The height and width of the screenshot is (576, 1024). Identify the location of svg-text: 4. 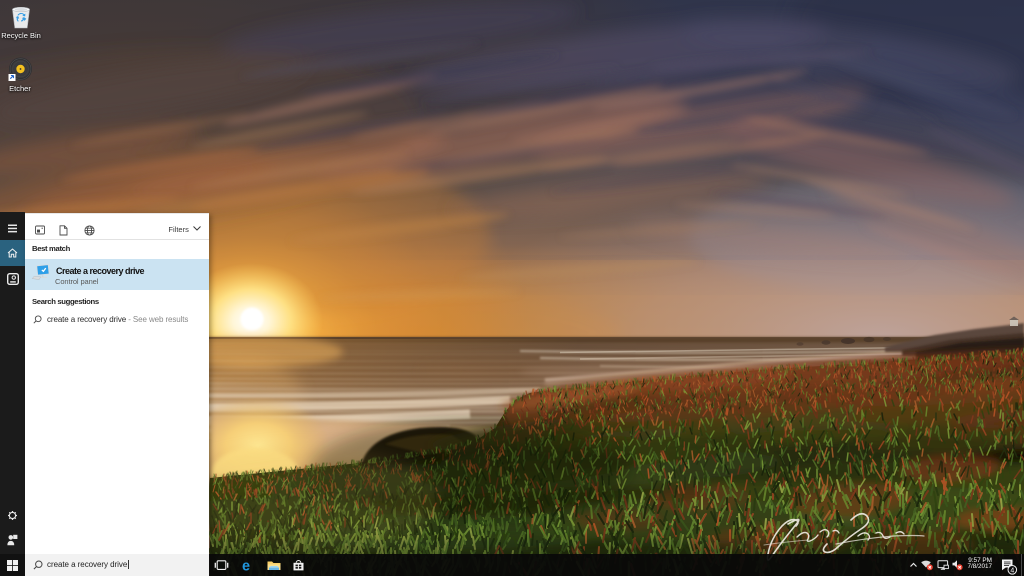
(1012, 570).